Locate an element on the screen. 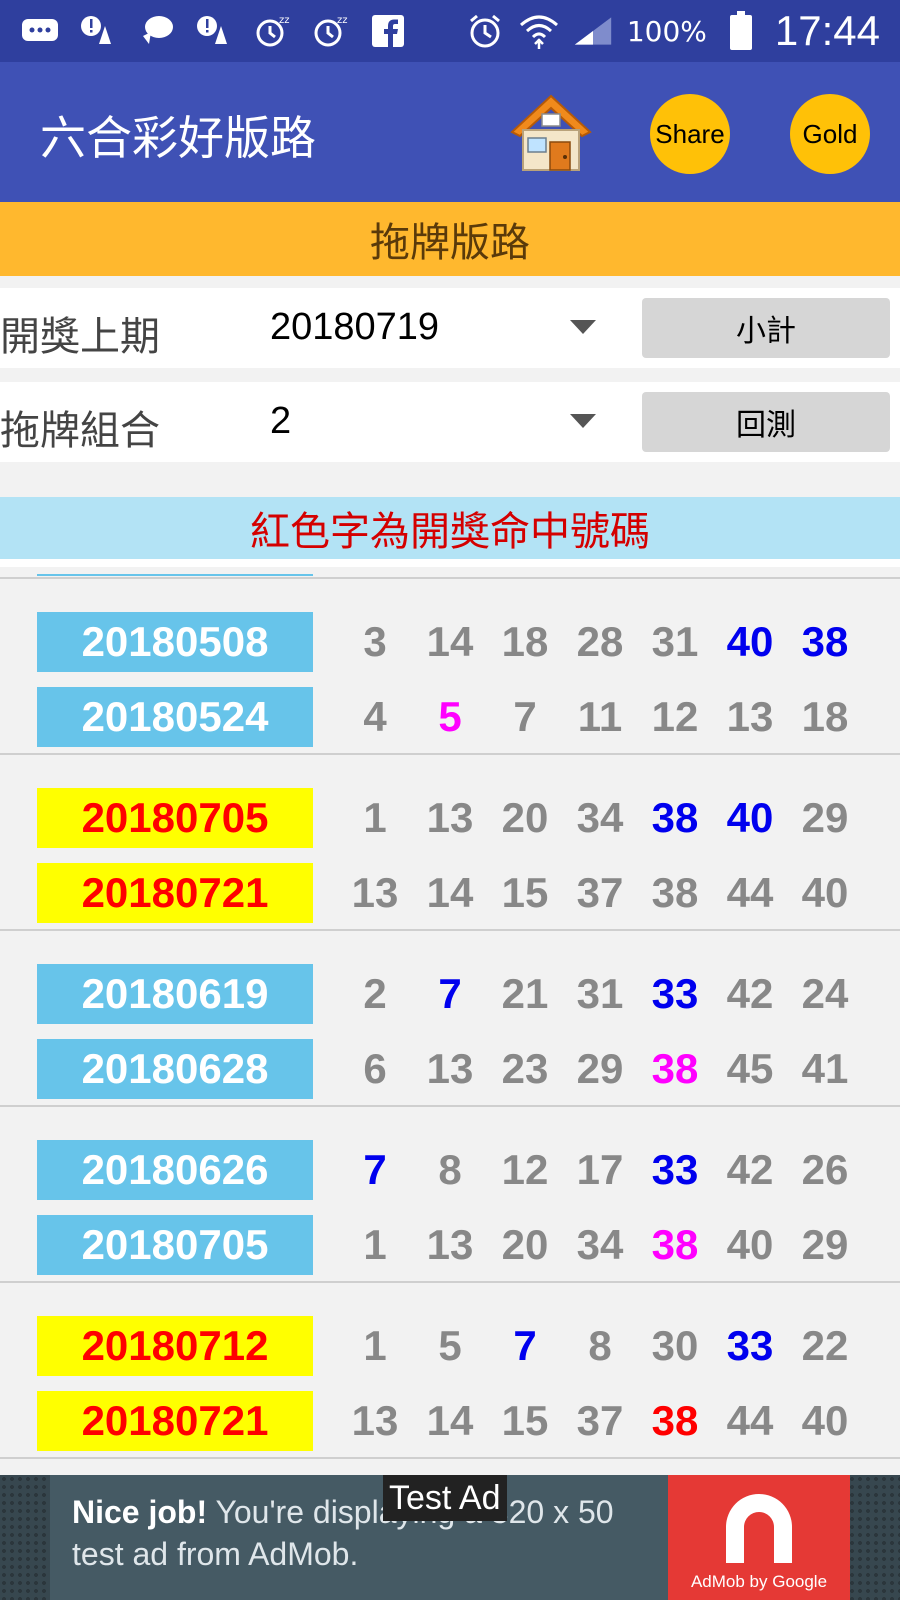 This screenshot has width=900, height=1600. battery-percent: 100% is located at coordinates (666, 31).